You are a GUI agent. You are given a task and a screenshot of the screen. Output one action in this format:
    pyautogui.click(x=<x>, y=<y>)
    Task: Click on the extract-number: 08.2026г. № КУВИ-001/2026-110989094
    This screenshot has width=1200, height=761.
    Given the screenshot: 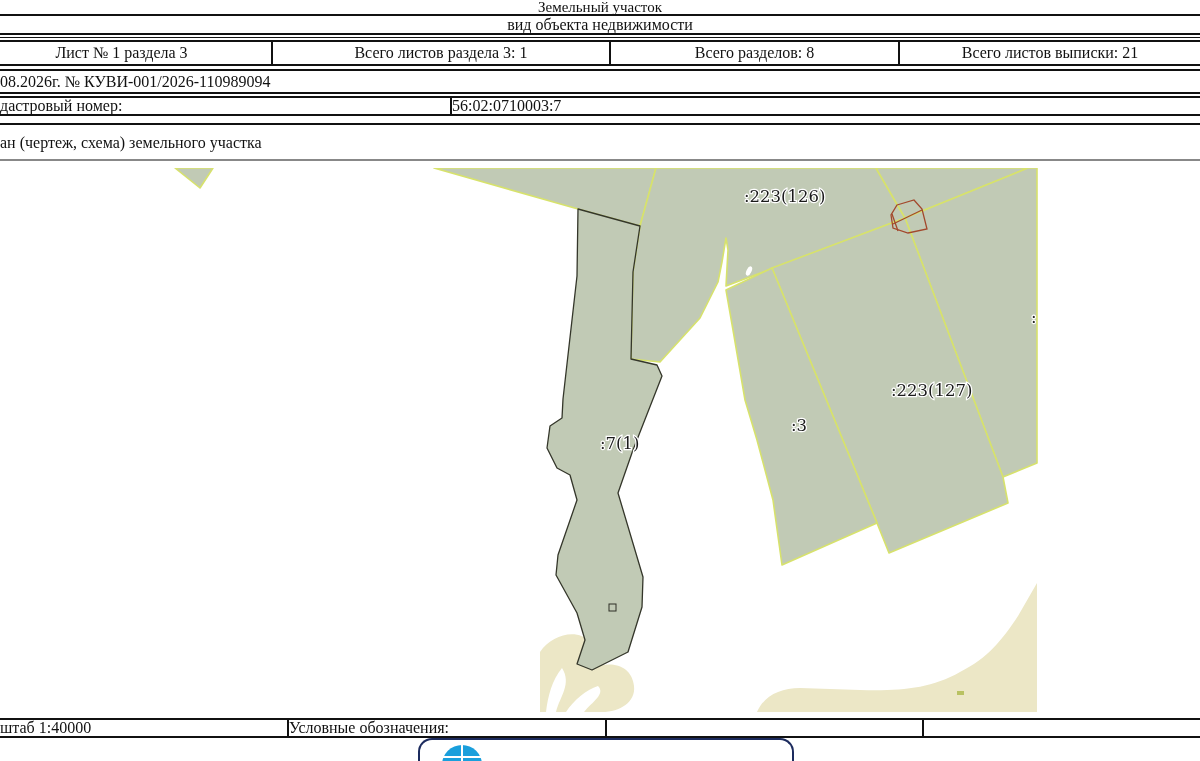 What is the action you would take?
    pyautogui.click(x=135, y=81)
    